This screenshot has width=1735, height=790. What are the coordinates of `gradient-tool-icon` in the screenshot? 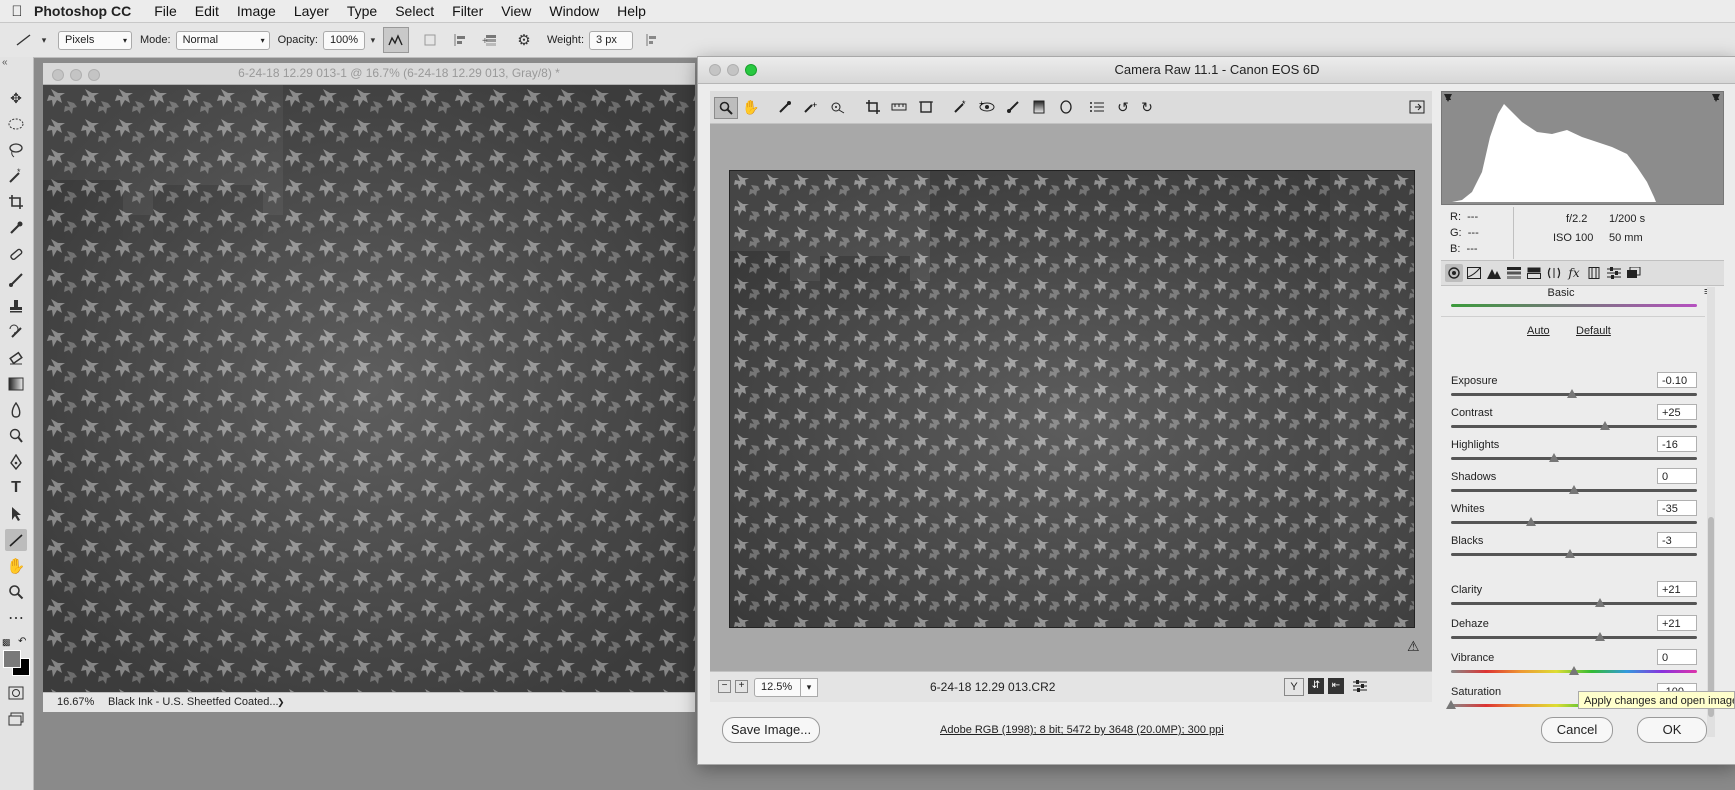 It's located at (16, 384).